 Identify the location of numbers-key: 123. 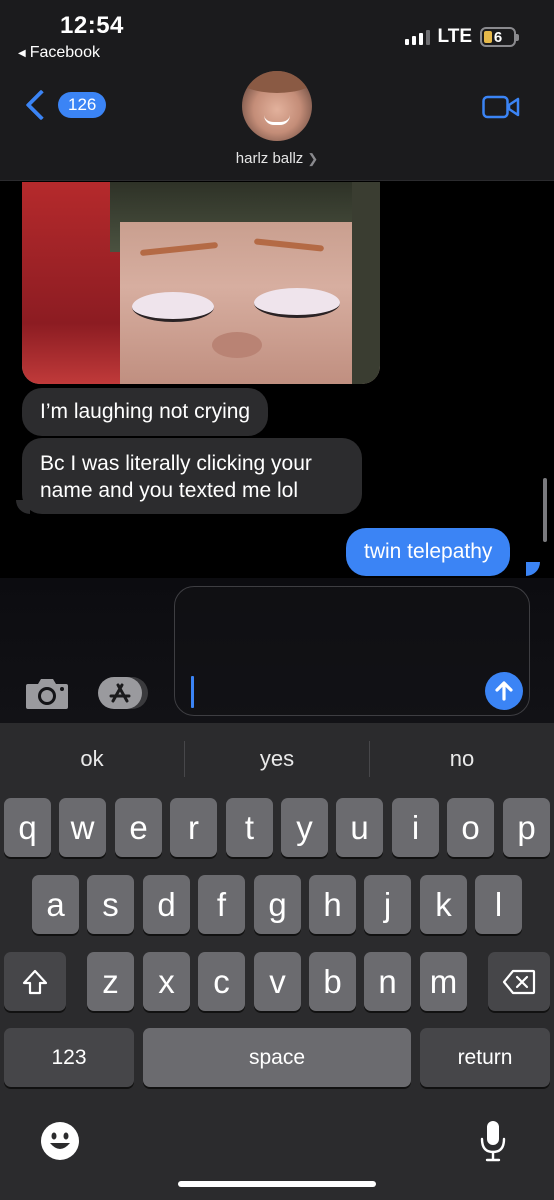
(69, 1057).